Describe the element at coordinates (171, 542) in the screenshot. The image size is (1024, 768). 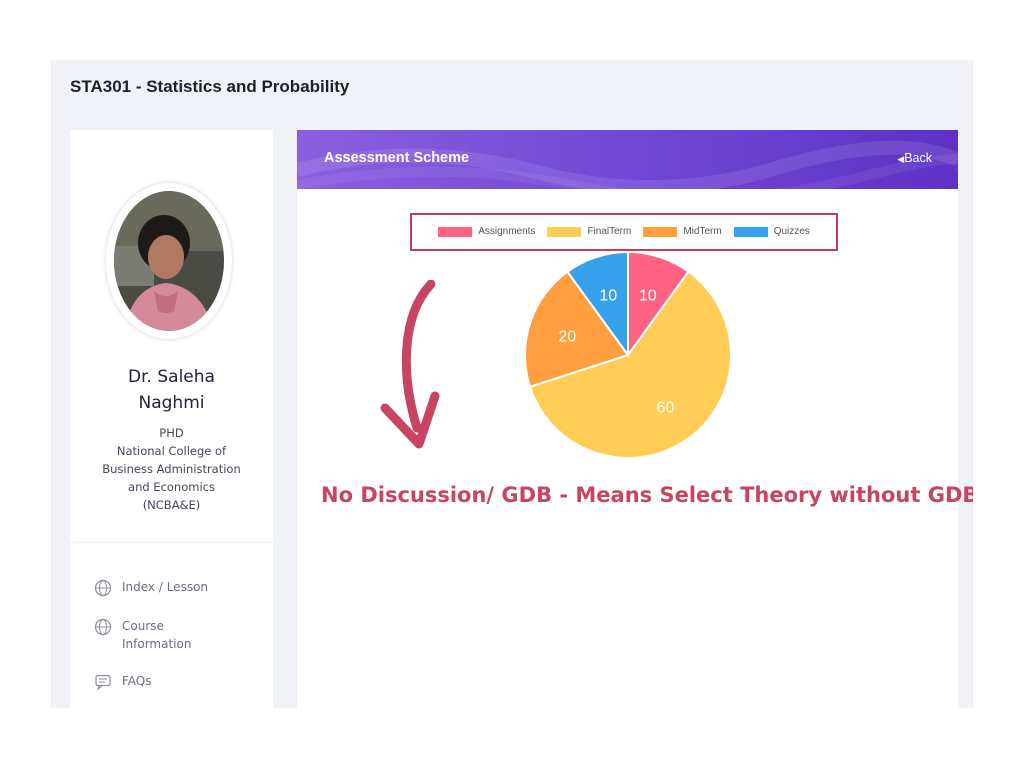
I see `sidebar-divider` at that location.